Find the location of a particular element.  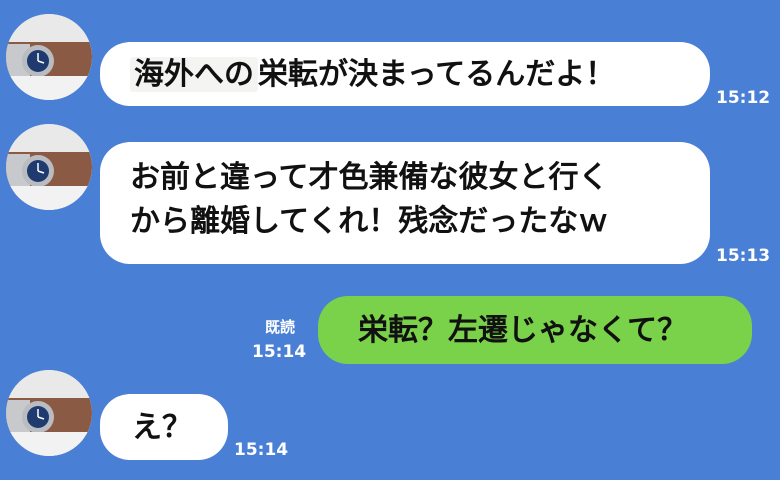

message-text-highlight: 海外への is located at coordinates (194, 74).